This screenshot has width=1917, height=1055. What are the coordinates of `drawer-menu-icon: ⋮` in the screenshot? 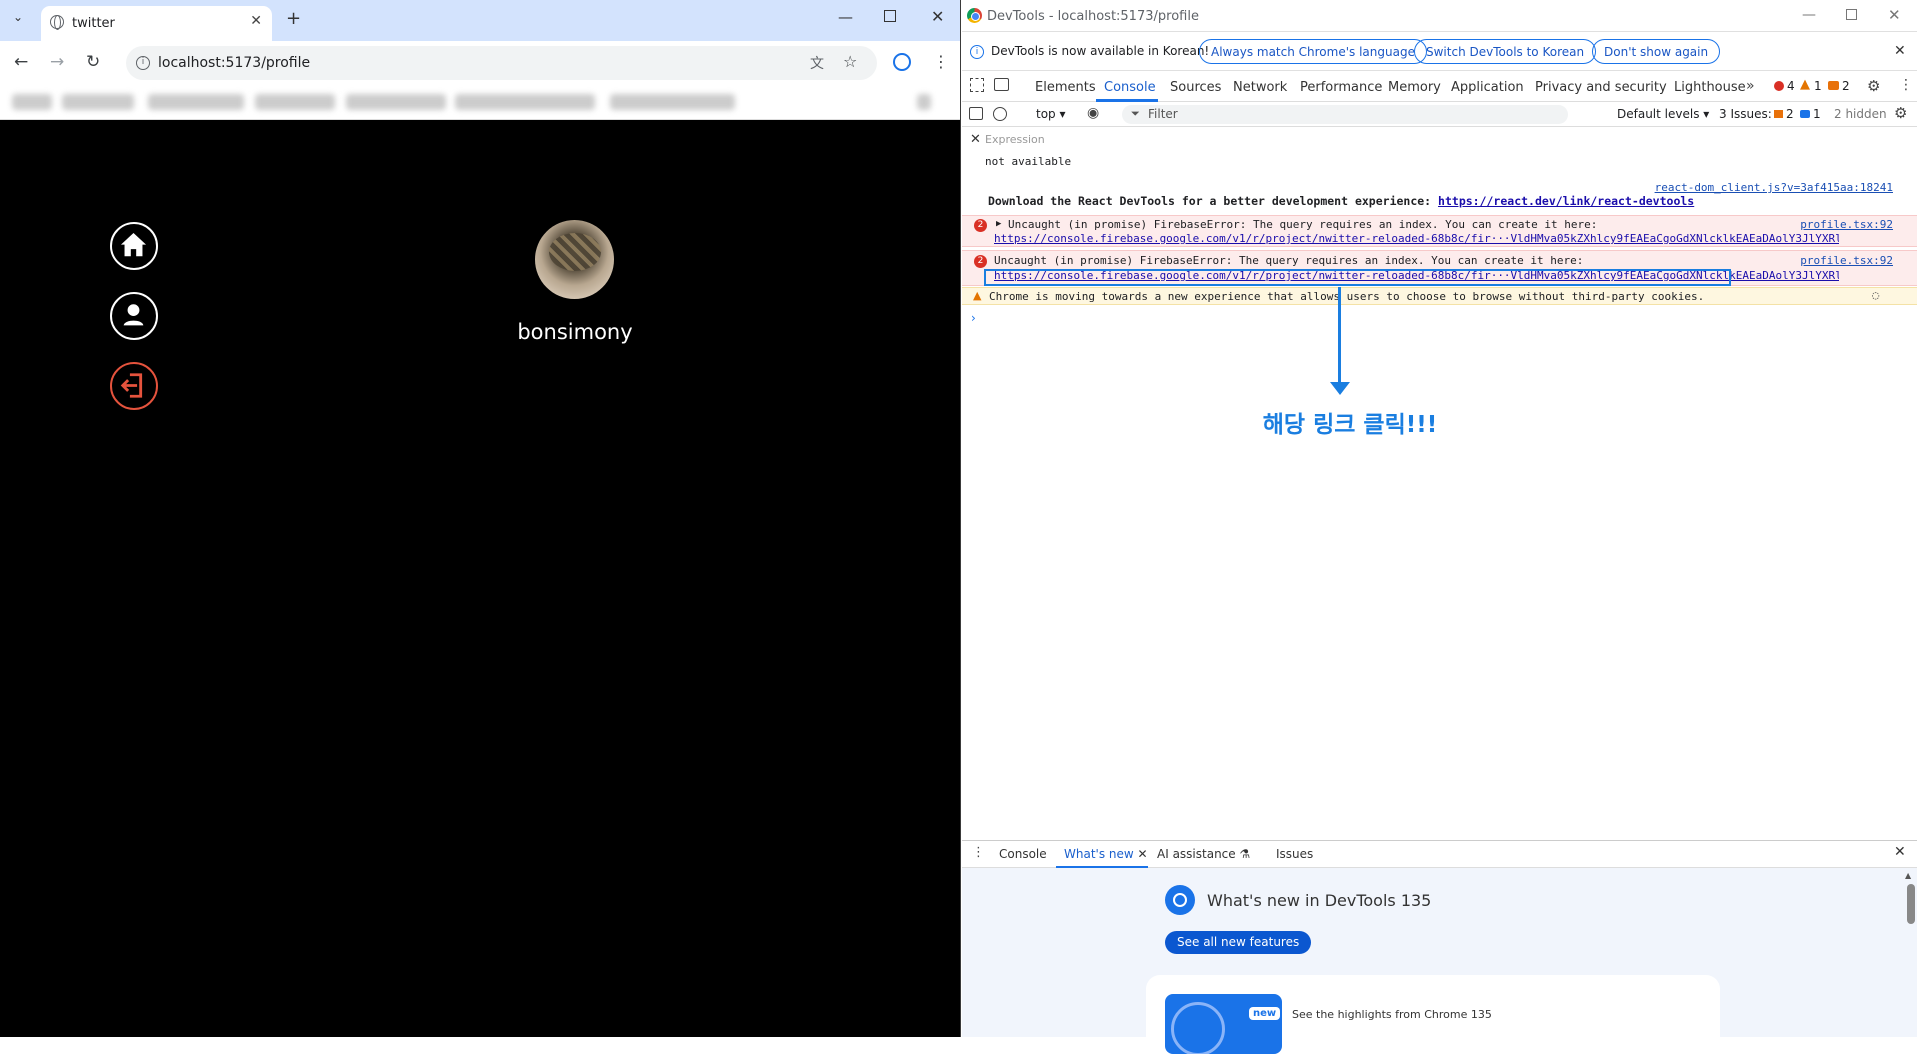 It's located at (978, 852).